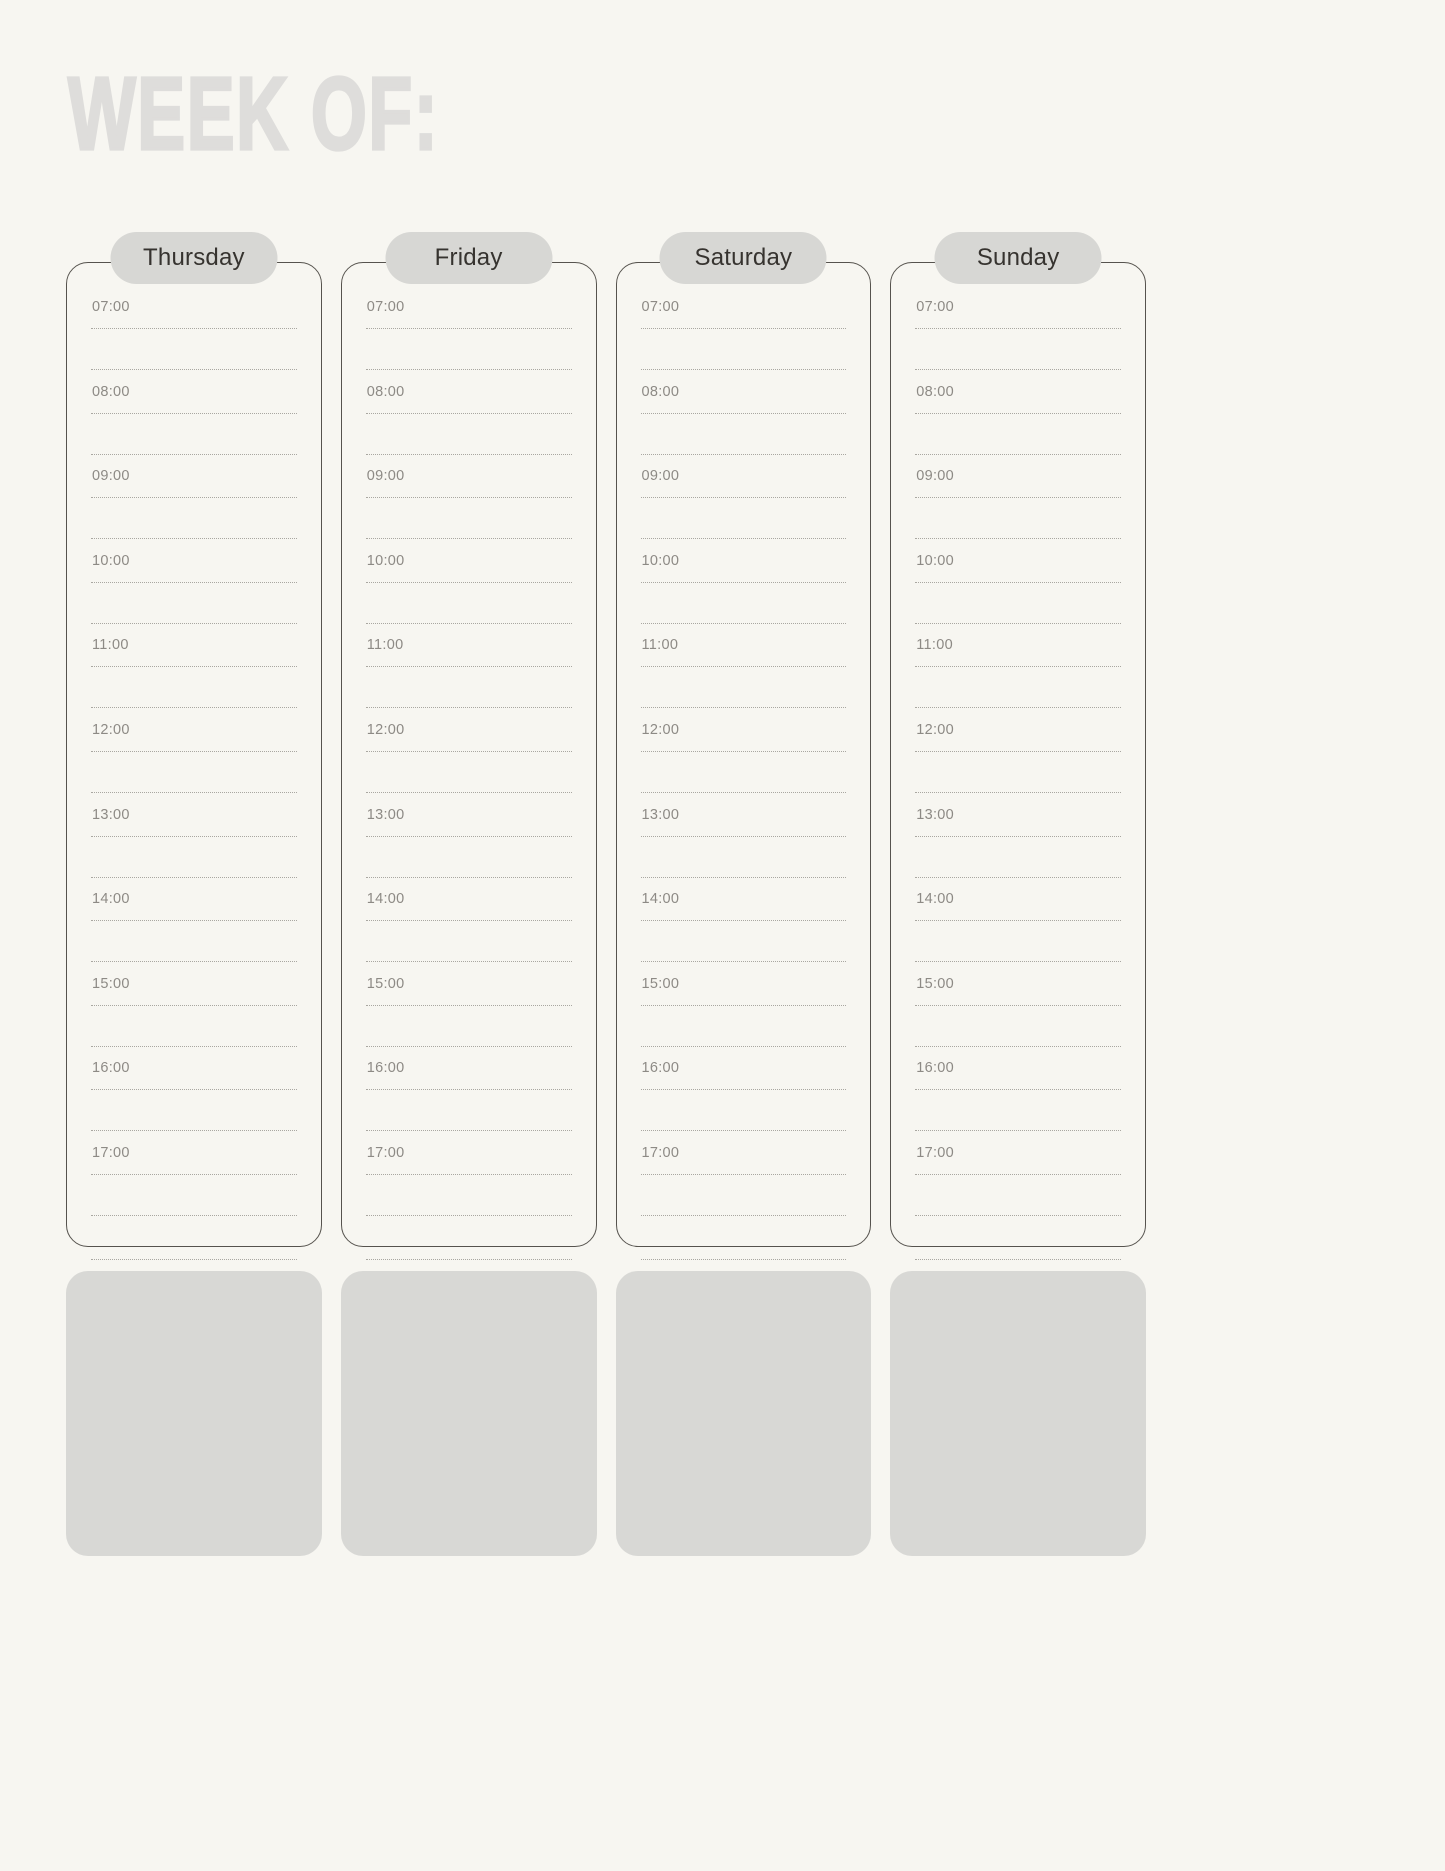  Describe the element at coordinates (385, 307) in the screenshot. I see `time-label: 07:00` at that location.